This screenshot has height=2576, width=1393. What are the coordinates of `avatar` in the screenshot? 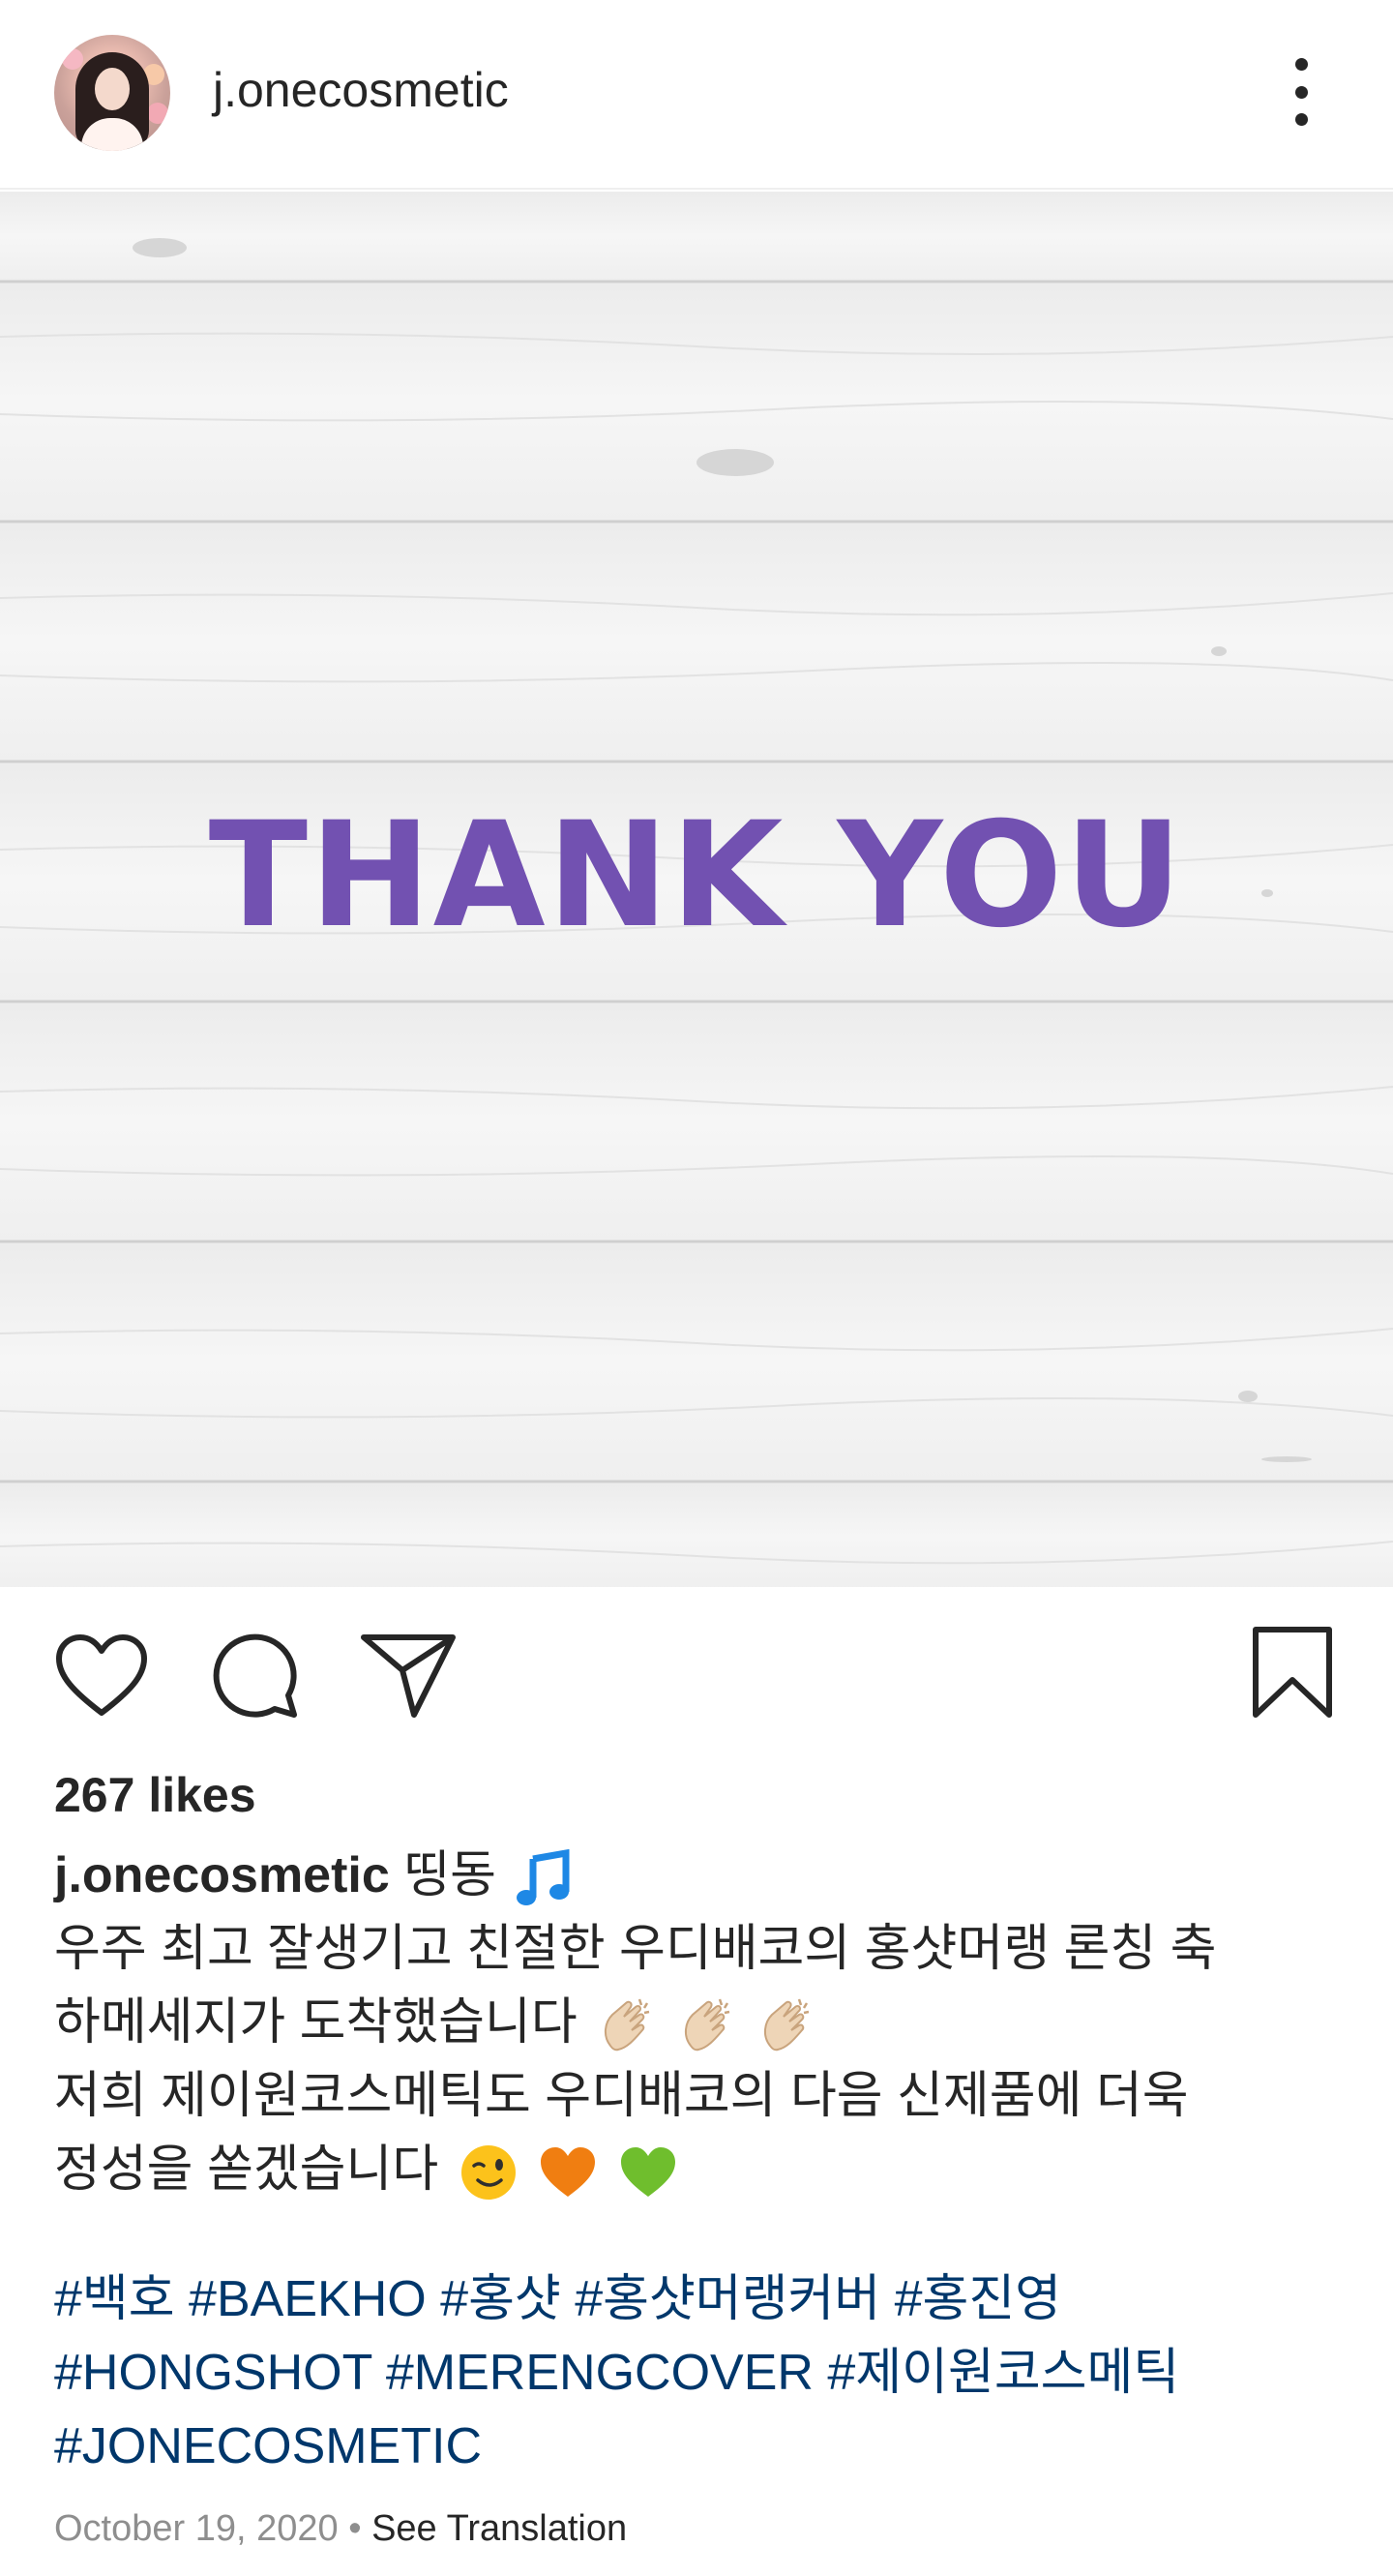 It's located at (112, 93).